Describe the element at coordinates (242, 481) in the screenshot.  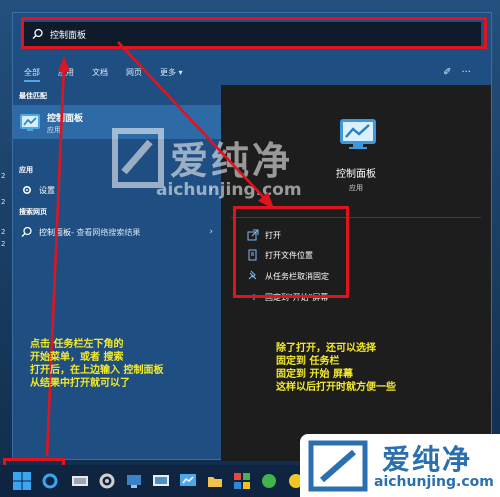
I see `colorful-app-icon` at that location.